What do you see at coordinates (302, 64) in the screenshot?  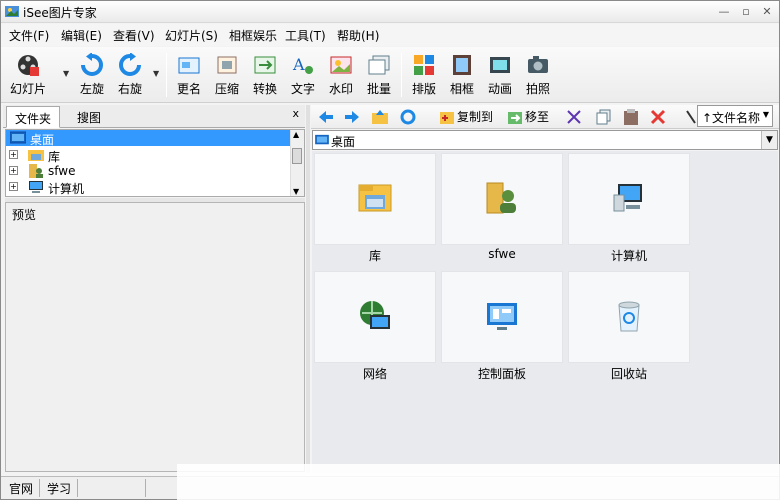 I see `text-icon: A` at bounding box center [302, 64].